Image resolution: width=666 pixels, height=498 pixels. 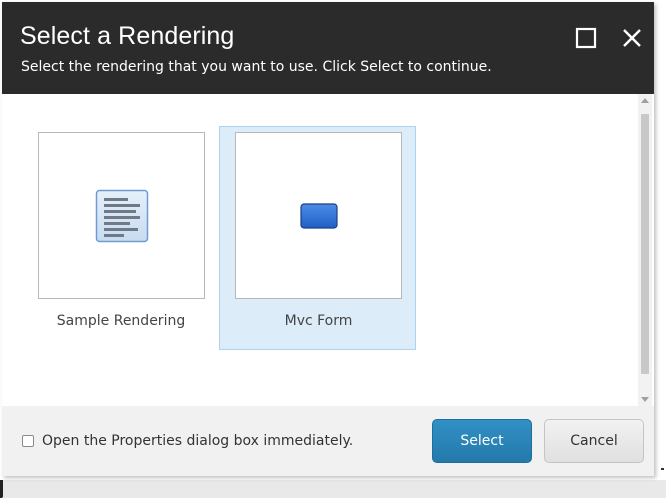 I want to click on document-lines-icon, so click(x=121, y=215).